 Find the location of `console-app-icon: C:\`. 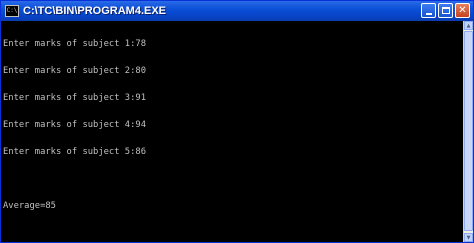

console-app-icon: C:\ is located at coordinates (12, 11).